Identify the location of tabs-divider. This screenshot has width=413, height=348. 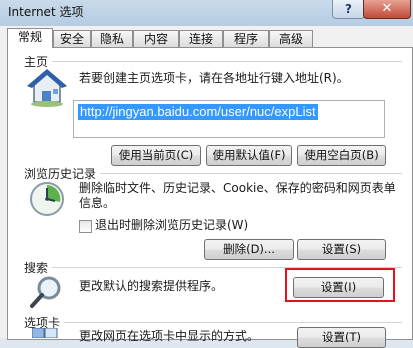
(233, 322).